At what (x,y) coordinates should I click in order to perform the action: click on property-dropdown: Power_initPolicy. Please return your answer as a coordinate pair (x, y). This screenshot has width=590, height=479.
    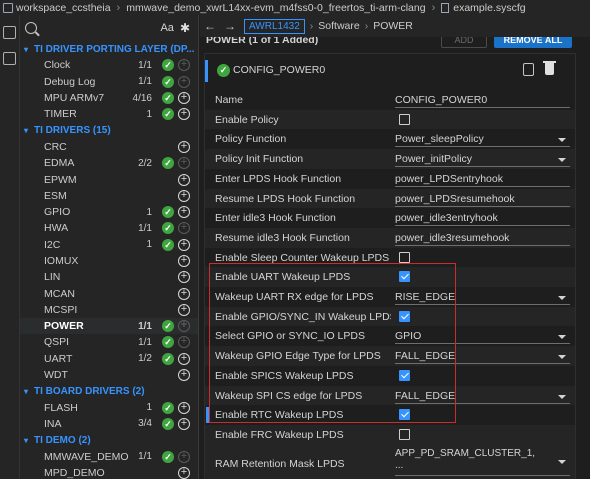
    Looking at the image, I should click on (482, 159).